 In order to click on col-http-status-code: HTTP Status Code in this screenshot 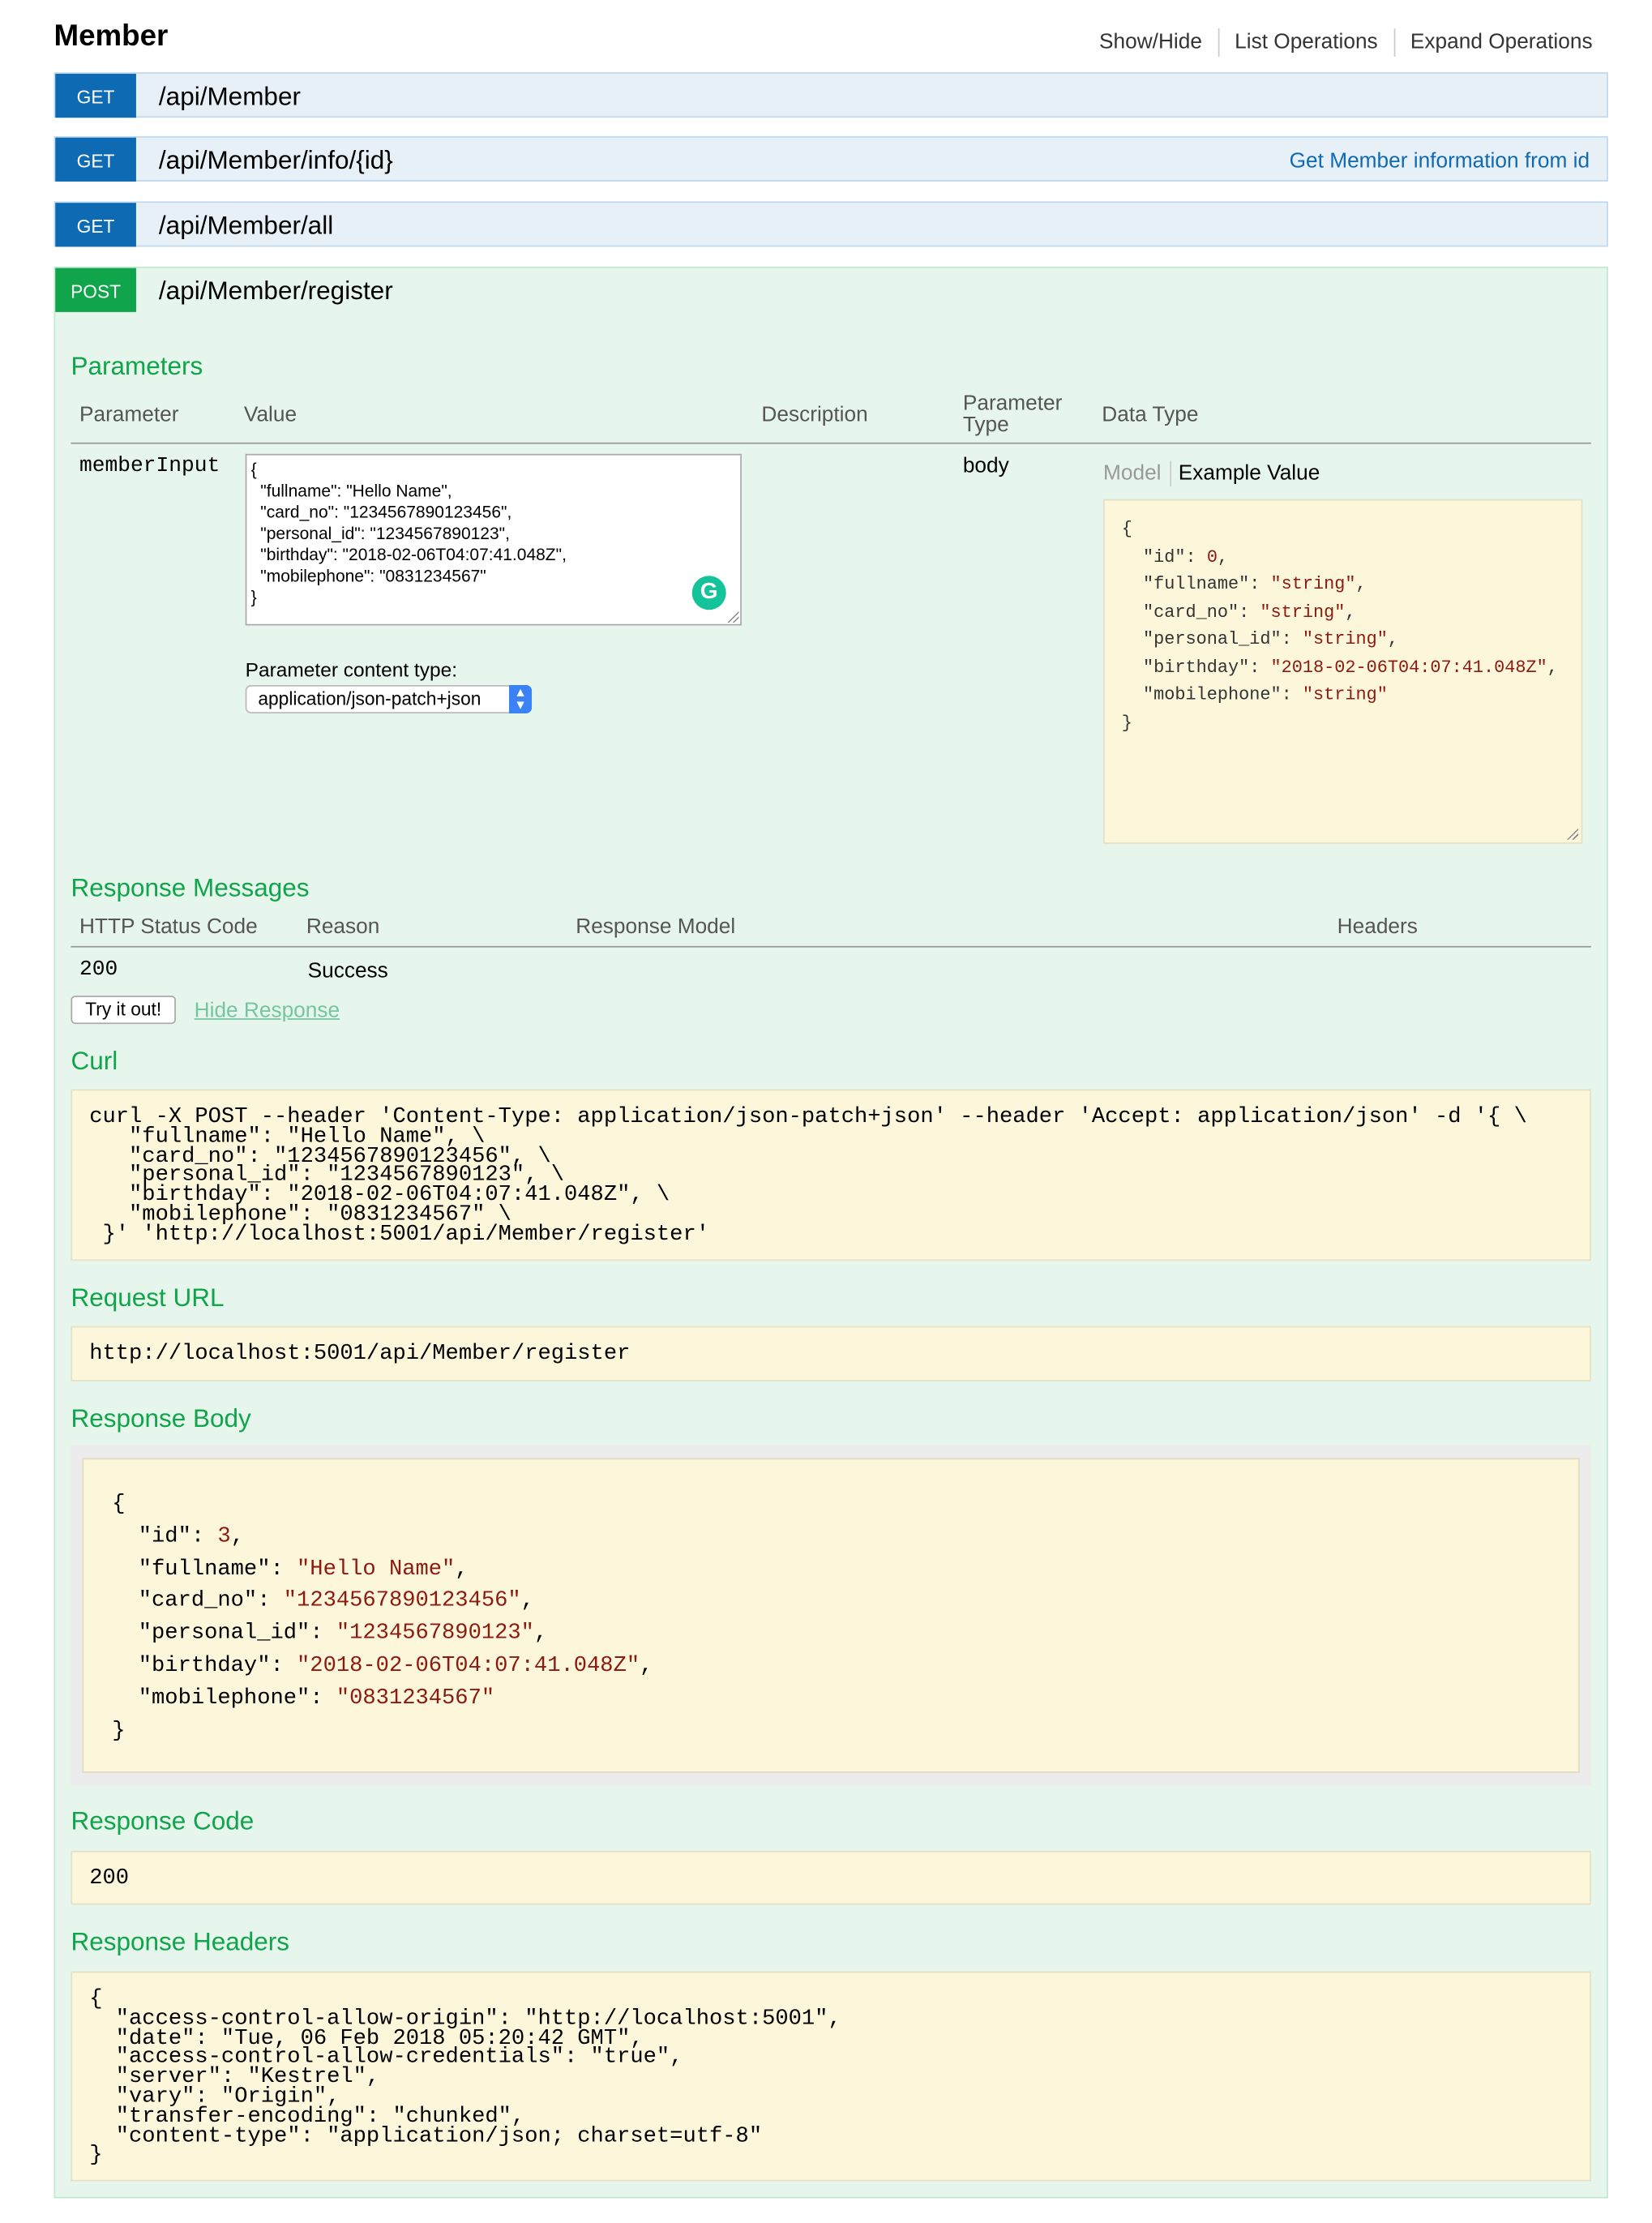, I will do `click(169, 927)`.